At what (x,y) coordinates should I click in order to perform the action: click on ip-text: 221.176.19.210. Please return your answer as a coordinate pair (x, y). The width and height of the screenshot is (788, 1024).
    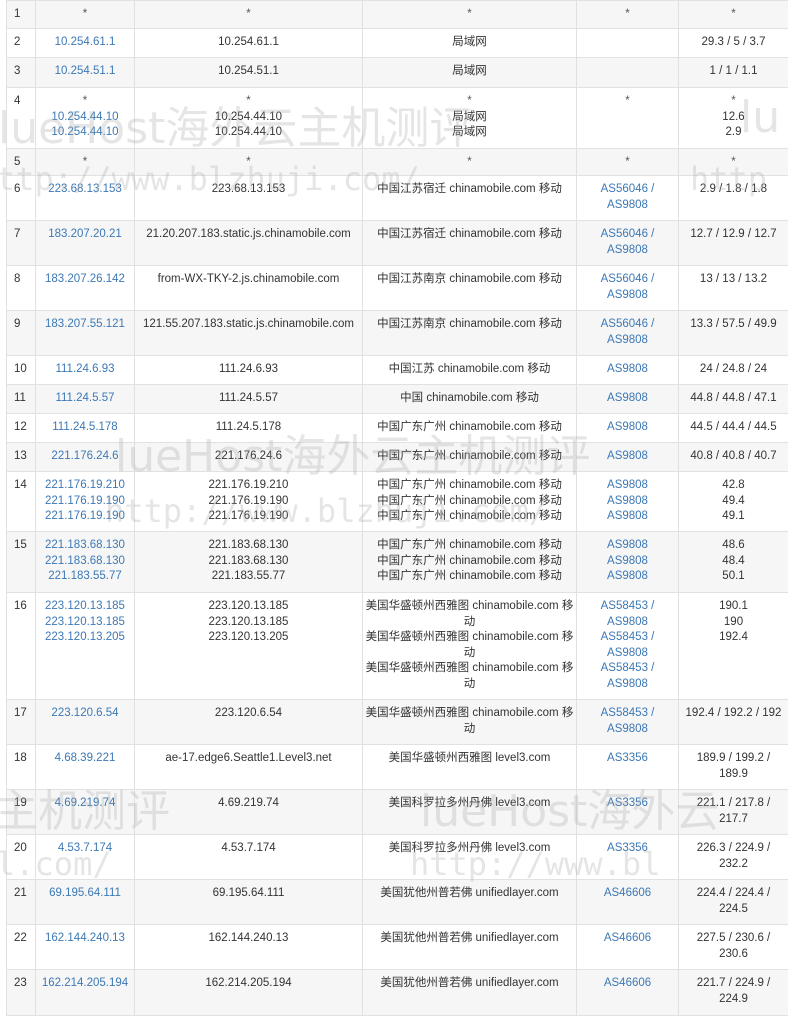
    Looking at the image, I should click on (85, 486).